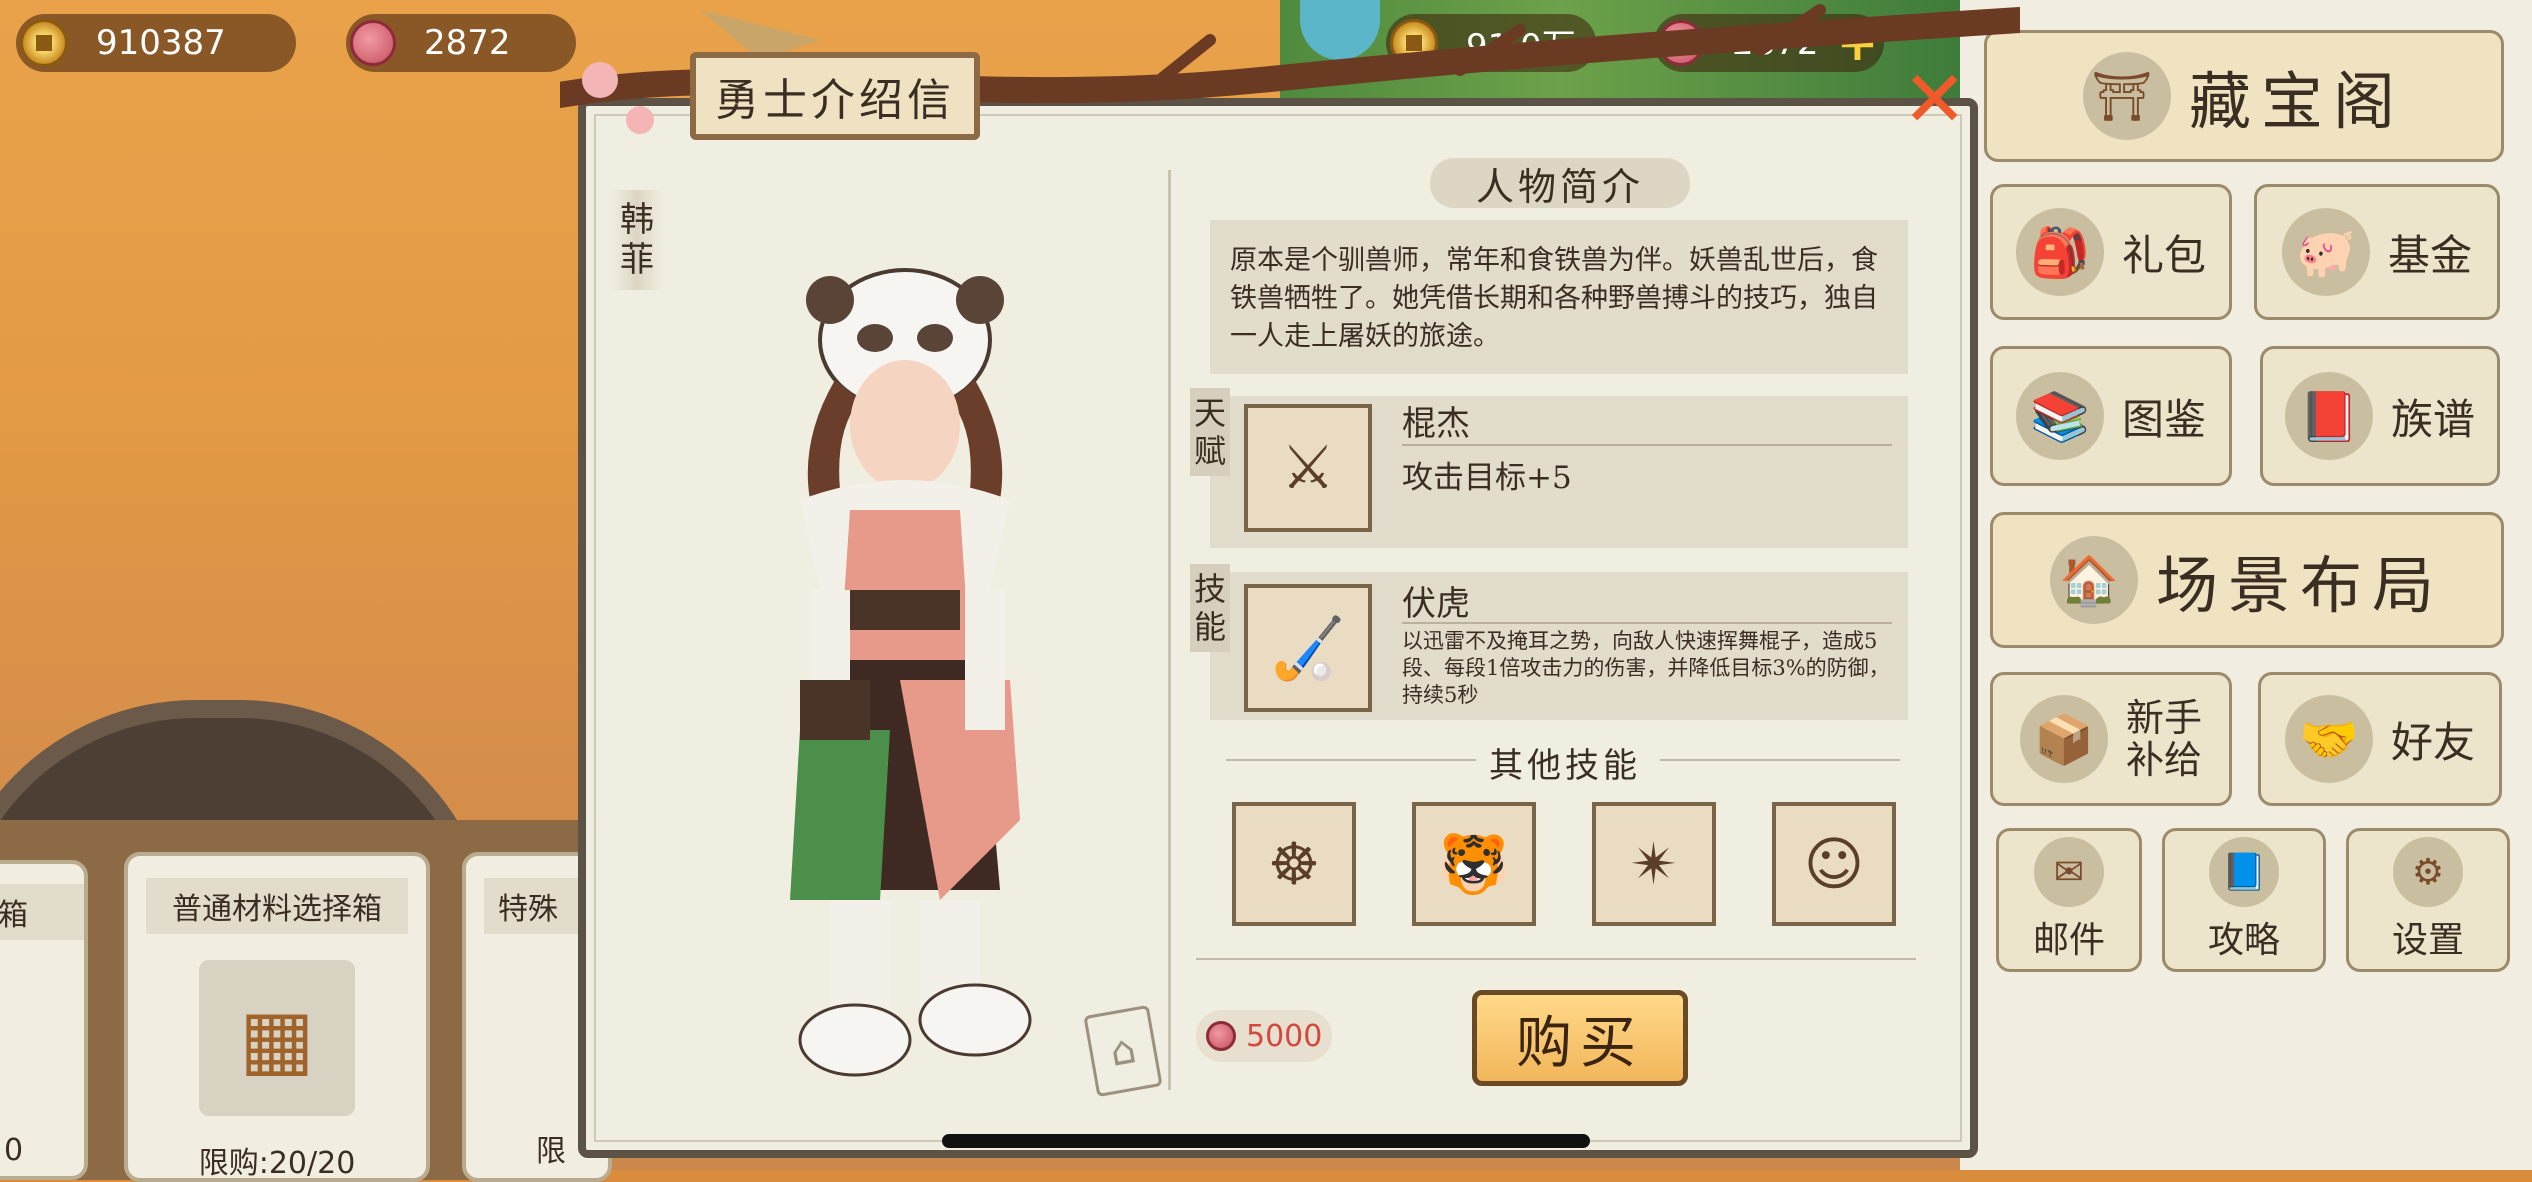 This screenshot has width=2532, height=1182. Describe the element at coordinates (2244, 872) in the screenshot. I see `guide-book-icon: 📘` at that location.